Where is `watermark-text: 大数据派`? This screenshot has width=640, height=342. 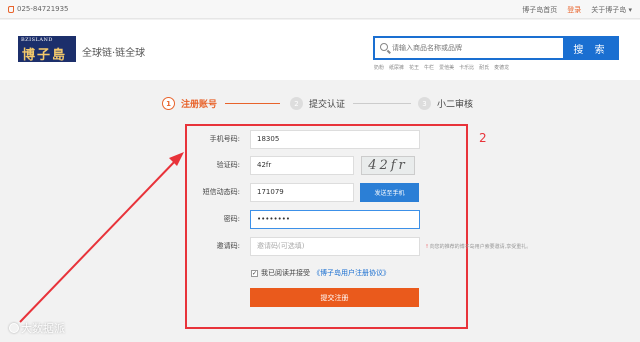 watermark-text: 大数据派 is located at coordinates (43, 328).